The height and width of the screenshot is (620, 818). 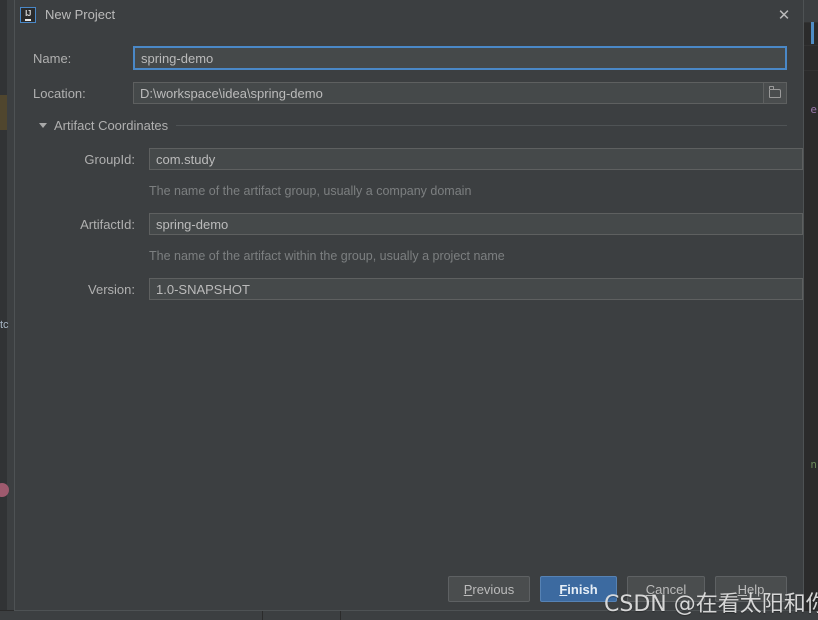 I want to click on previous-button: Previous, so click(x=489, y=589).